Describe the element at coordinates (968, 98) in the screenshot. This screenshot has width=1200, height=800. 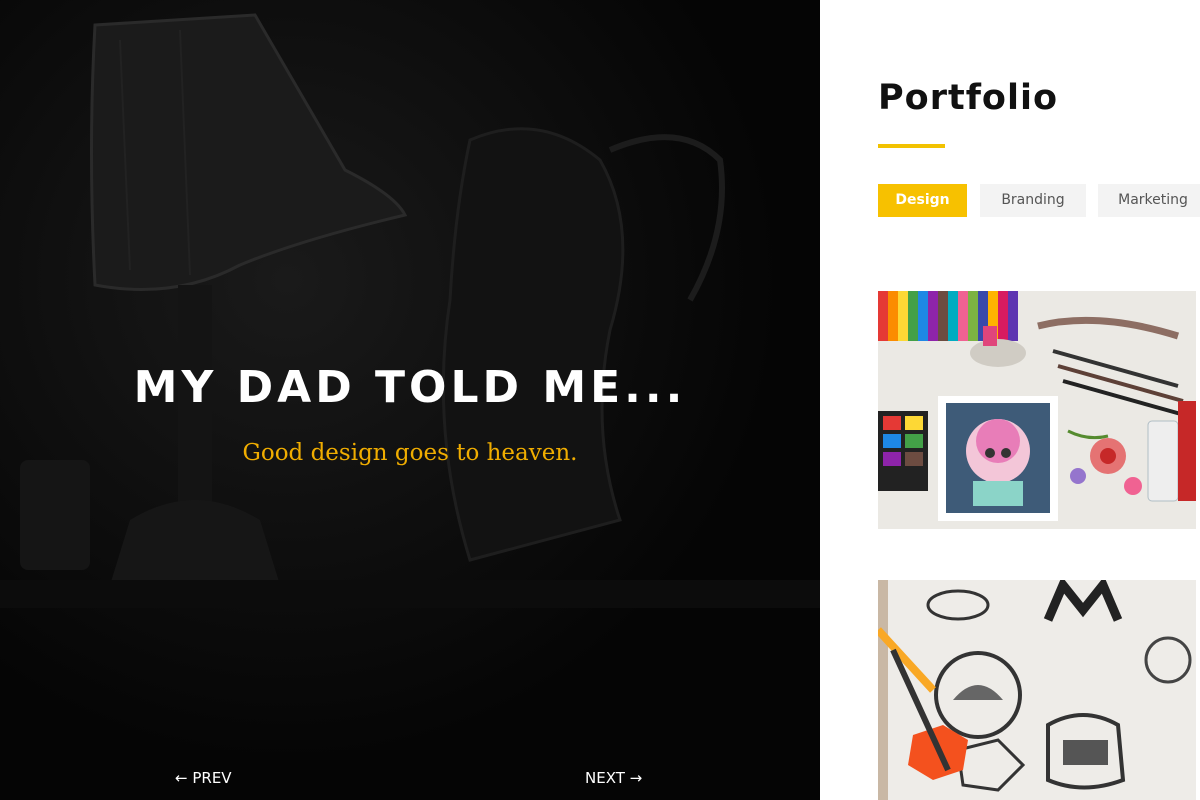
I see `portfolio-title: Portfolio` at that location.